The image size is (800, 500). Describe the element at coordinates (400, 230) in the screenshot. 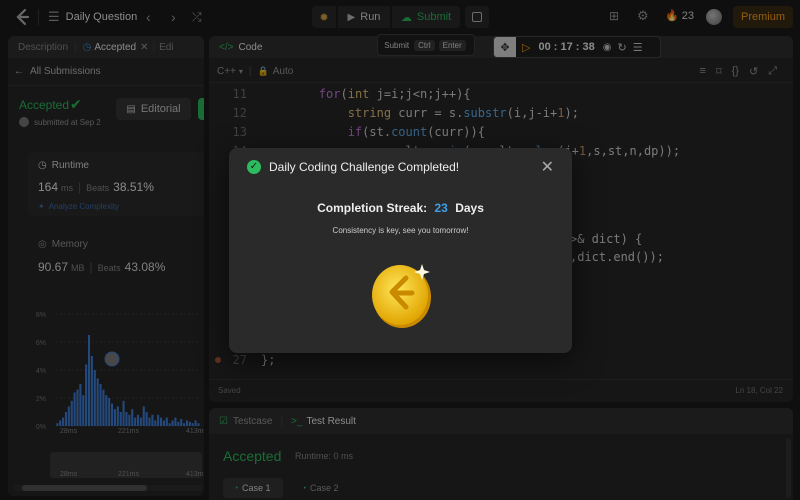

I see `dialog-message: Consistency is key, see you tomorrow!` at that location.